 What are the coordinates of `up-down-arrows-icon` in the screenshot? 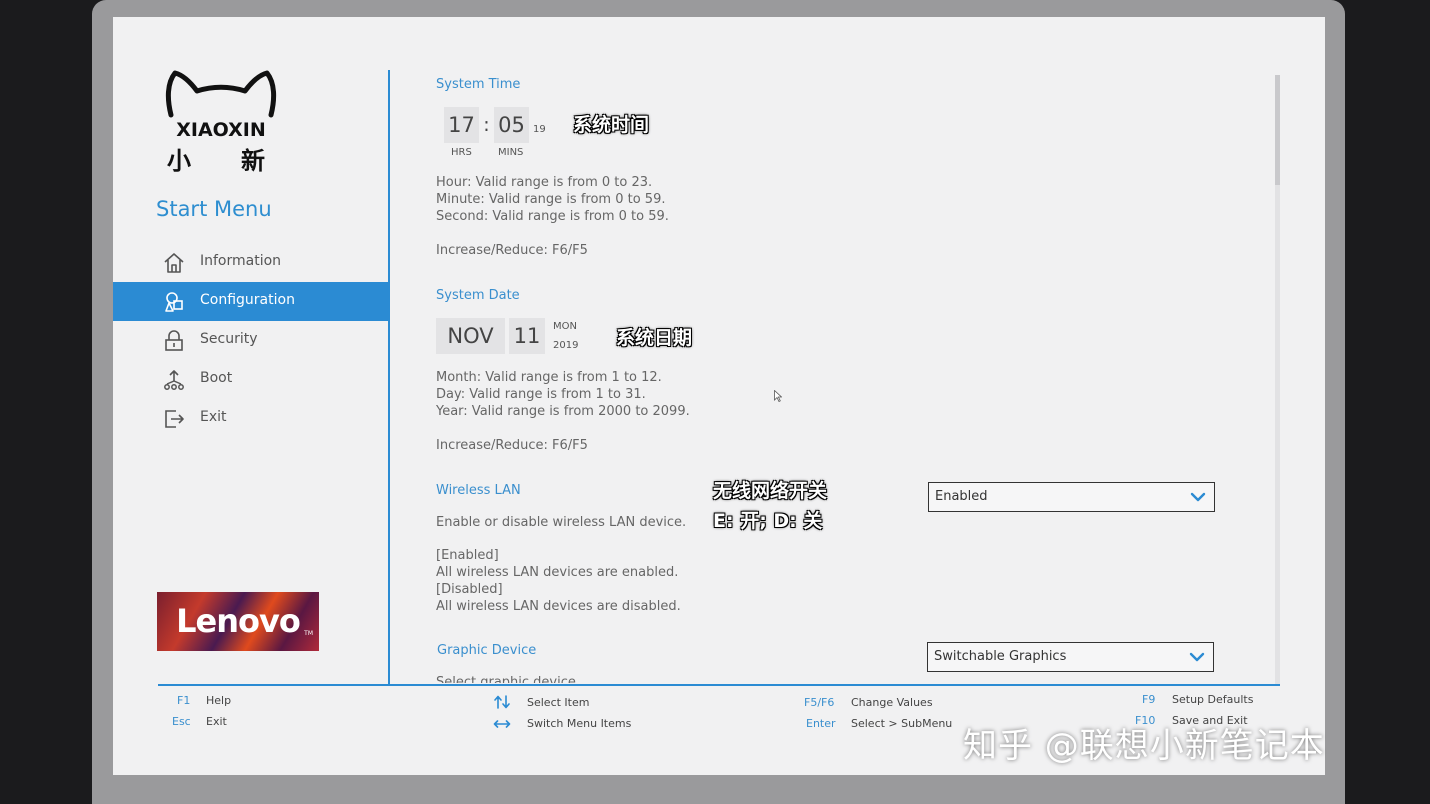 It's located at (502, 702).